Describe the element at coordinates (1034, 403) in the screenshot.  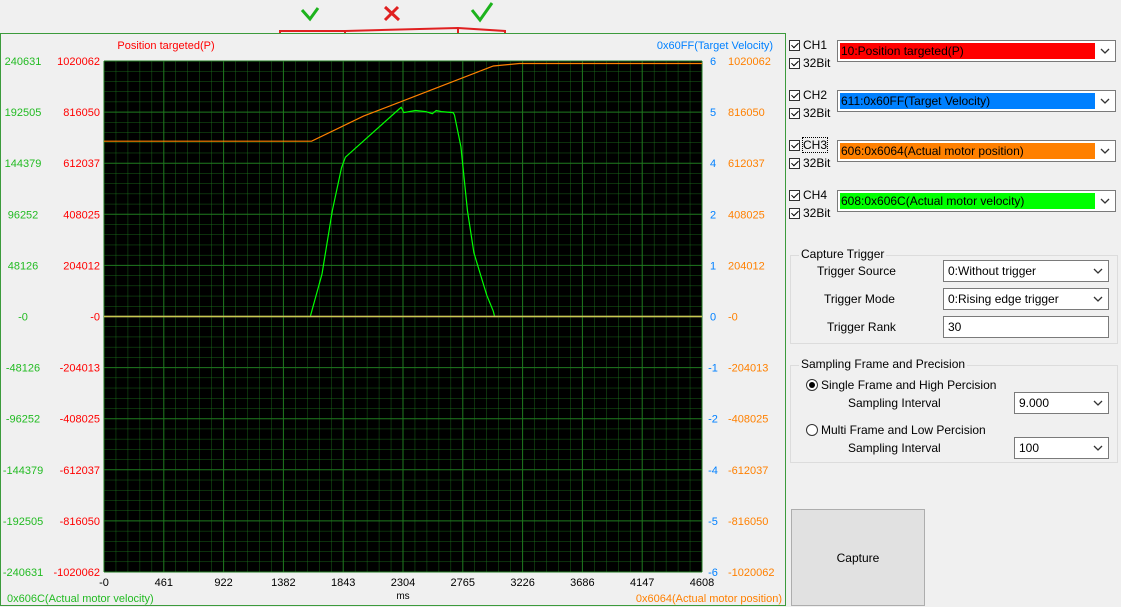
I see `sampling-interval-value: 9.000` at that location.